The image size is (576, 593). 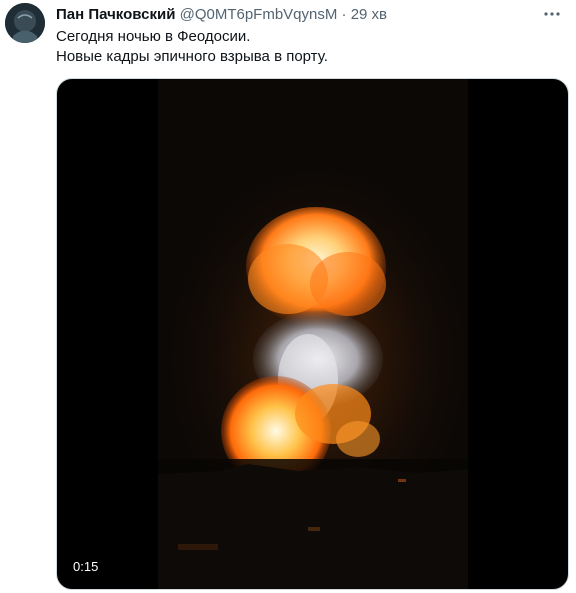 I want to click on tweet-header: Пан Пачковский @Q0MT6pFmbVqynsM · 29 хв, so click(x=310, y=15).